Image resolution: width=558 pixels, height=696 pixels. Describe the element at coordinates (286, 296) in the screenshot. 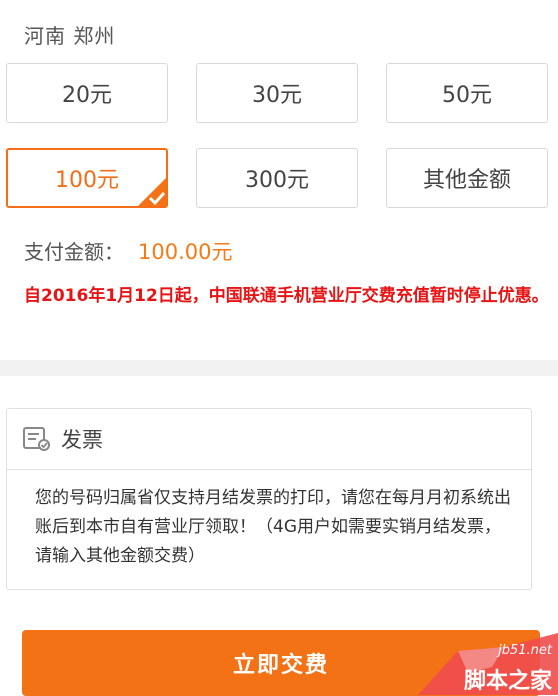

I see `promo-notice: 自2016年1月12日起，中国联通手机营业厅交费充值暂时停止优惠。` at that location.